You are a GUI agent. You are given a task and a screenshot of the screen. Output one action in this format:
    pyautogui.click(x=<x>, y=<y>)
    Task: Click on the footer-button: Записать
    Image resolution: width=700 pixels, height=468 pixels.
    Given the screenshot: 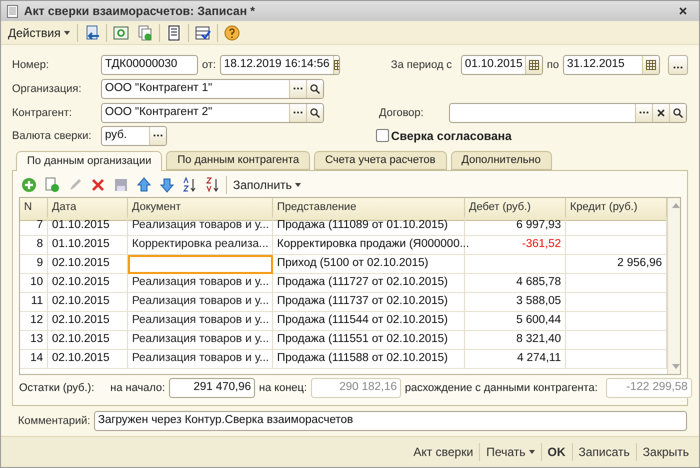 What is the action you would take?
    pyautogui.click(x=604, y=451)
    